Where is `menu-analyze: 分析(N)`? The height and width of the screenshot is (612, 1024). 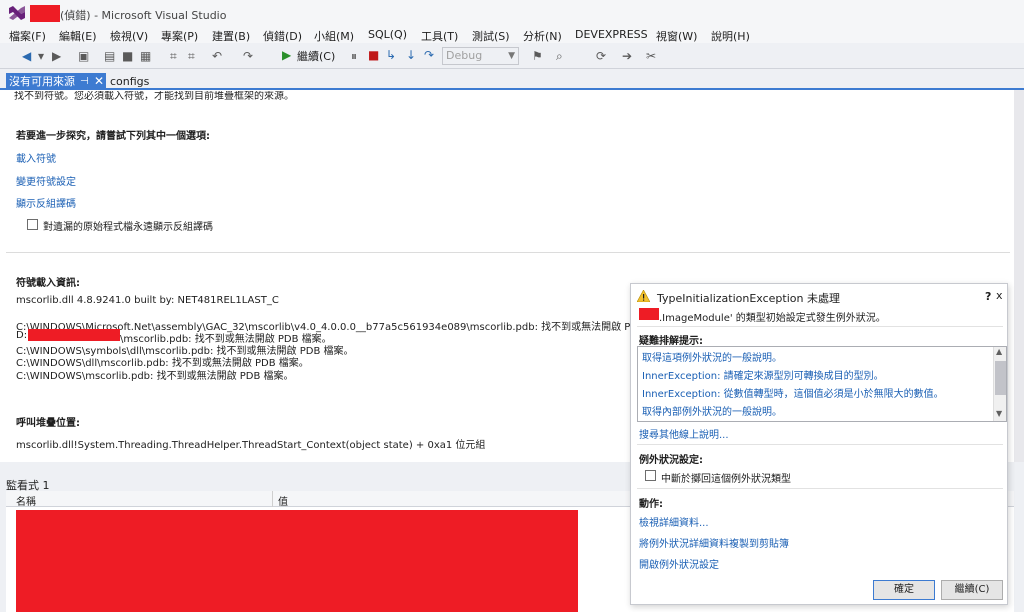 menu-analyze: 分析(N) is located at coordinates (542, 36).